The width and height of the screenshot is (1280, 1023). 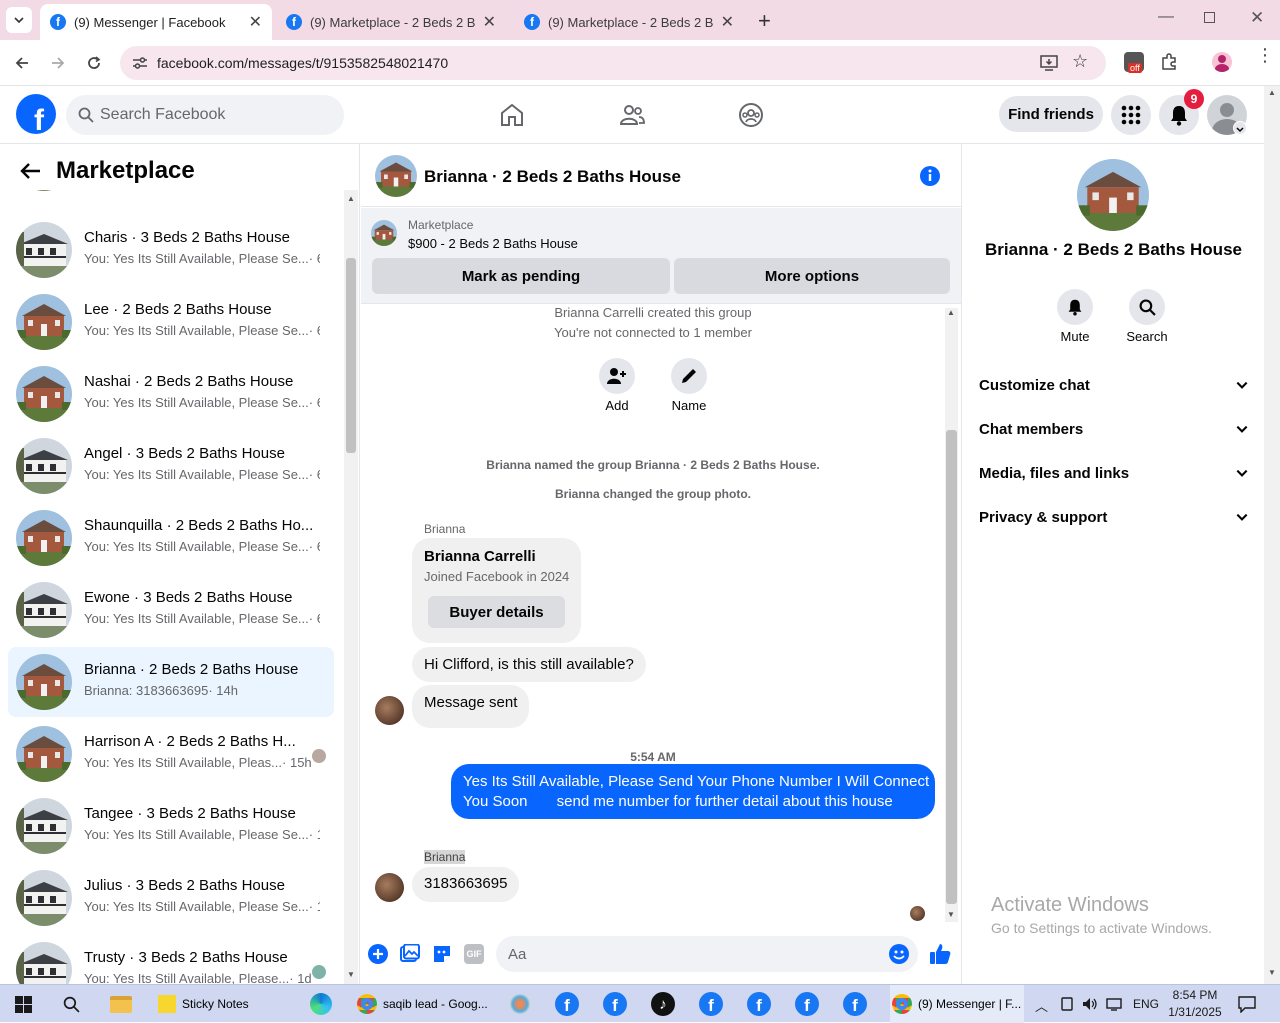 I want to click on conversation-scrollbar: ▲ ▼, so click(x=351, y=587).